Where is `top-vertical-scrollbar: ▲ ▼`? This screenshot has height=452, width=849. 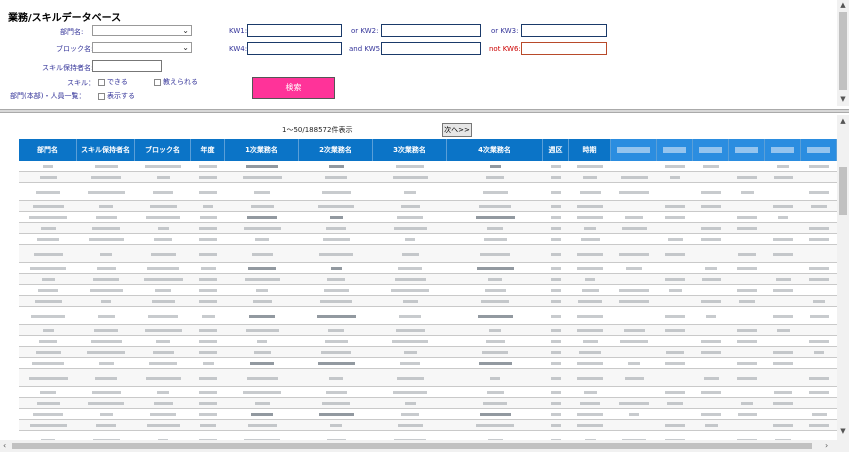 top-vertical-scrollbar: ▲ ▼ is located at coordinates (843, 53).